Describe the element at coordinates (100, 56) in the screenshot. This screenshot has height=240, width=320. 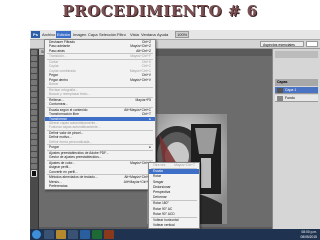
I see `menu-item-transicion: Transición... Mayús+Ctrl+F` at that location.